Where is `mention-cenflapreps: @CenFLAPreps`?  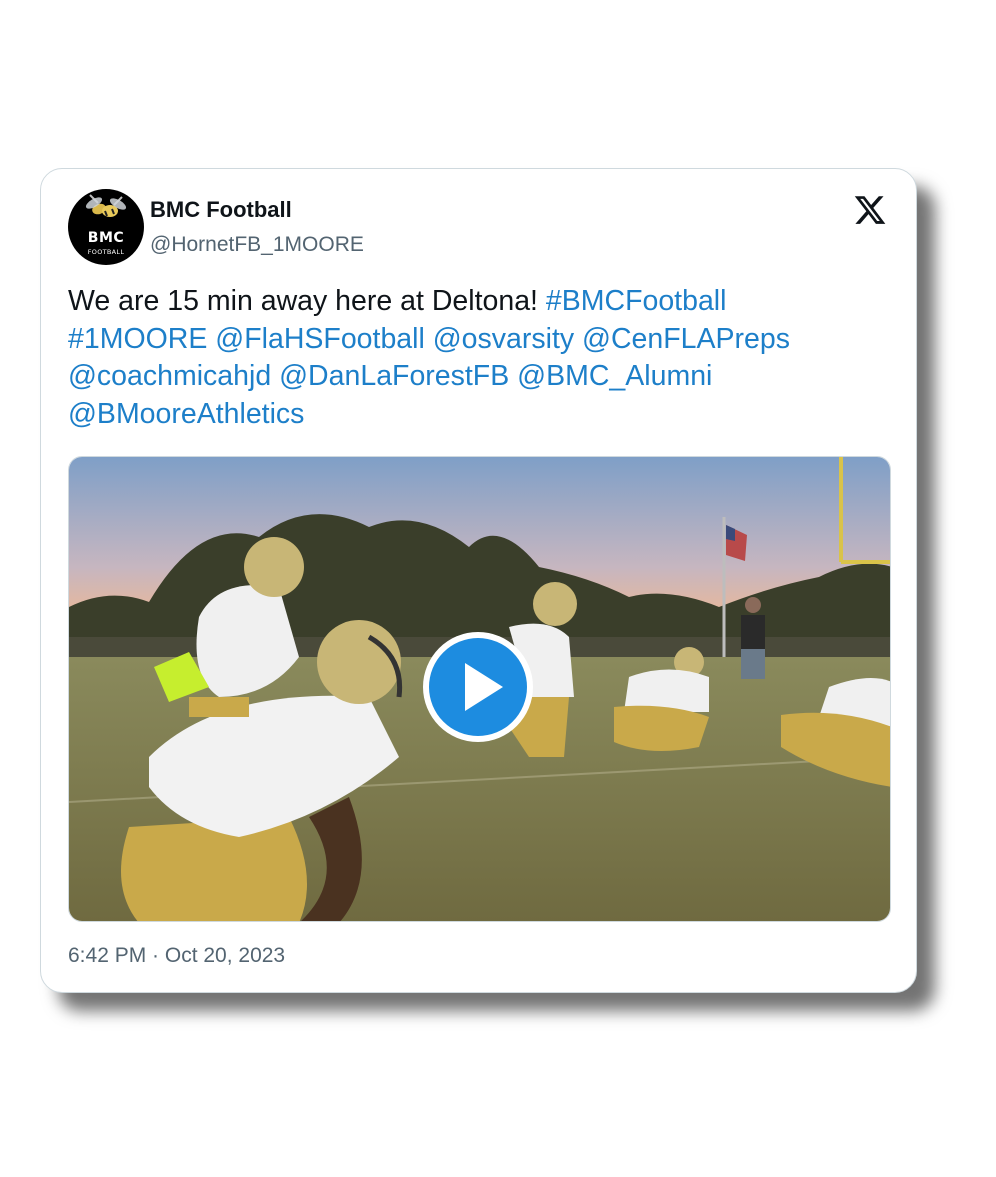 mention-cenflapreps: @CenFLAPreps is located at coordinates (686, 339).